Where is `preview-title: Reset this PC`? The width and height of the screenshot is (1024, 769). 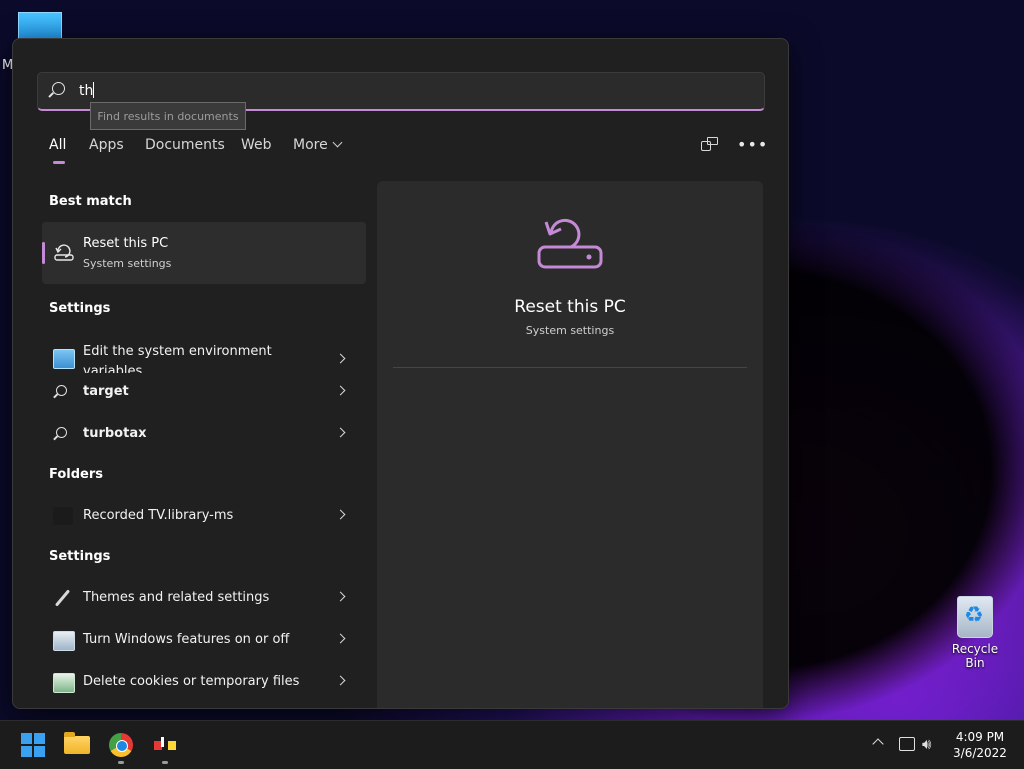 preview-title: Reset this PC is located at coordinates (570, 307).